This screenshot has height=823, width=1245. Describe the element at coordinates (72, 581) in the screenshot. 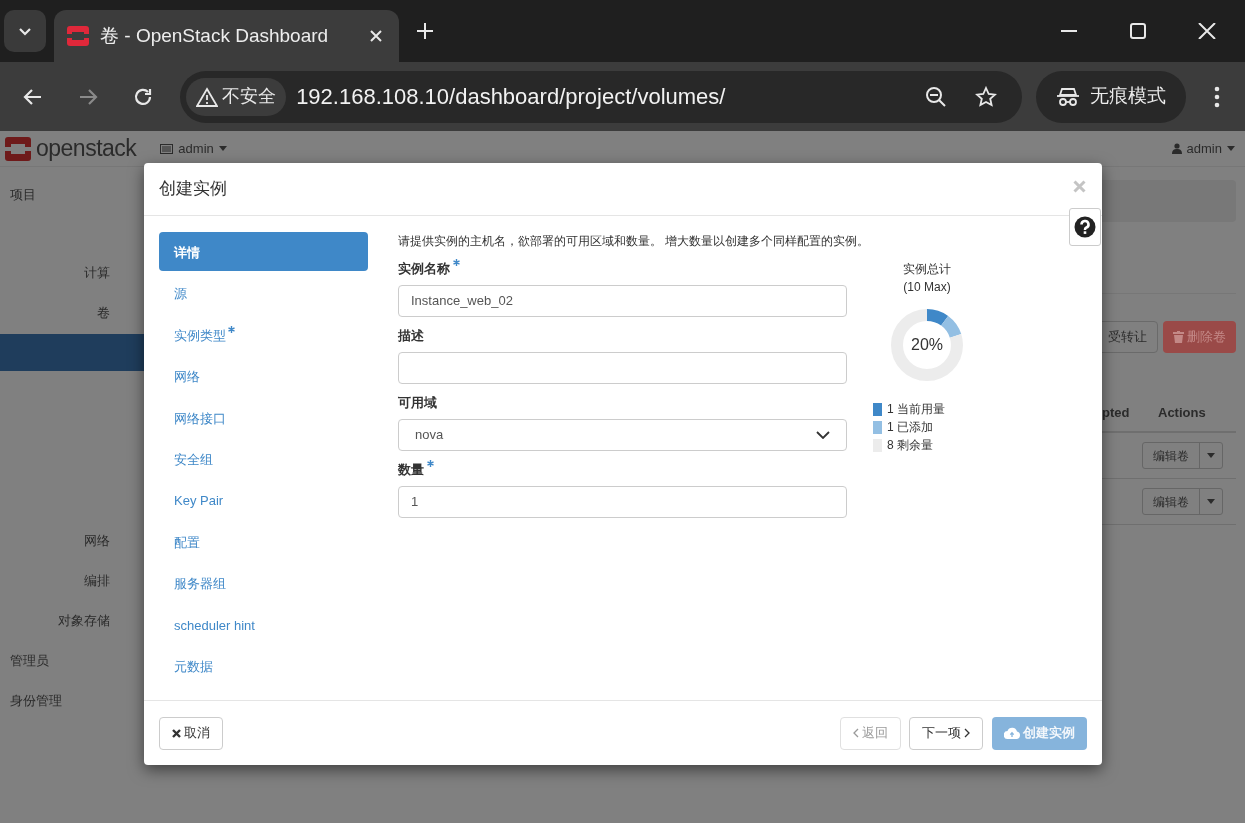

I see `sidebar-item: 编排` at that location.